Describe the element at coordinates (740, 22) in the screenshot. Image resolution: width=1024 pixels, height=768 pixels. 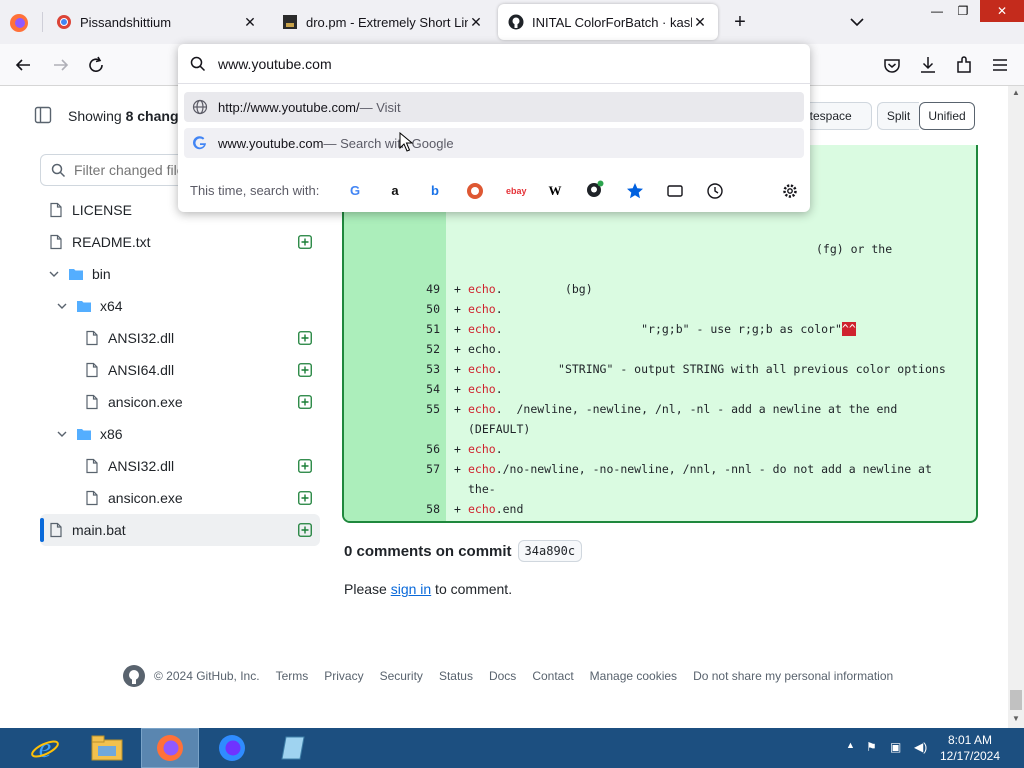
I see `new-tab-icon: +` at that location.